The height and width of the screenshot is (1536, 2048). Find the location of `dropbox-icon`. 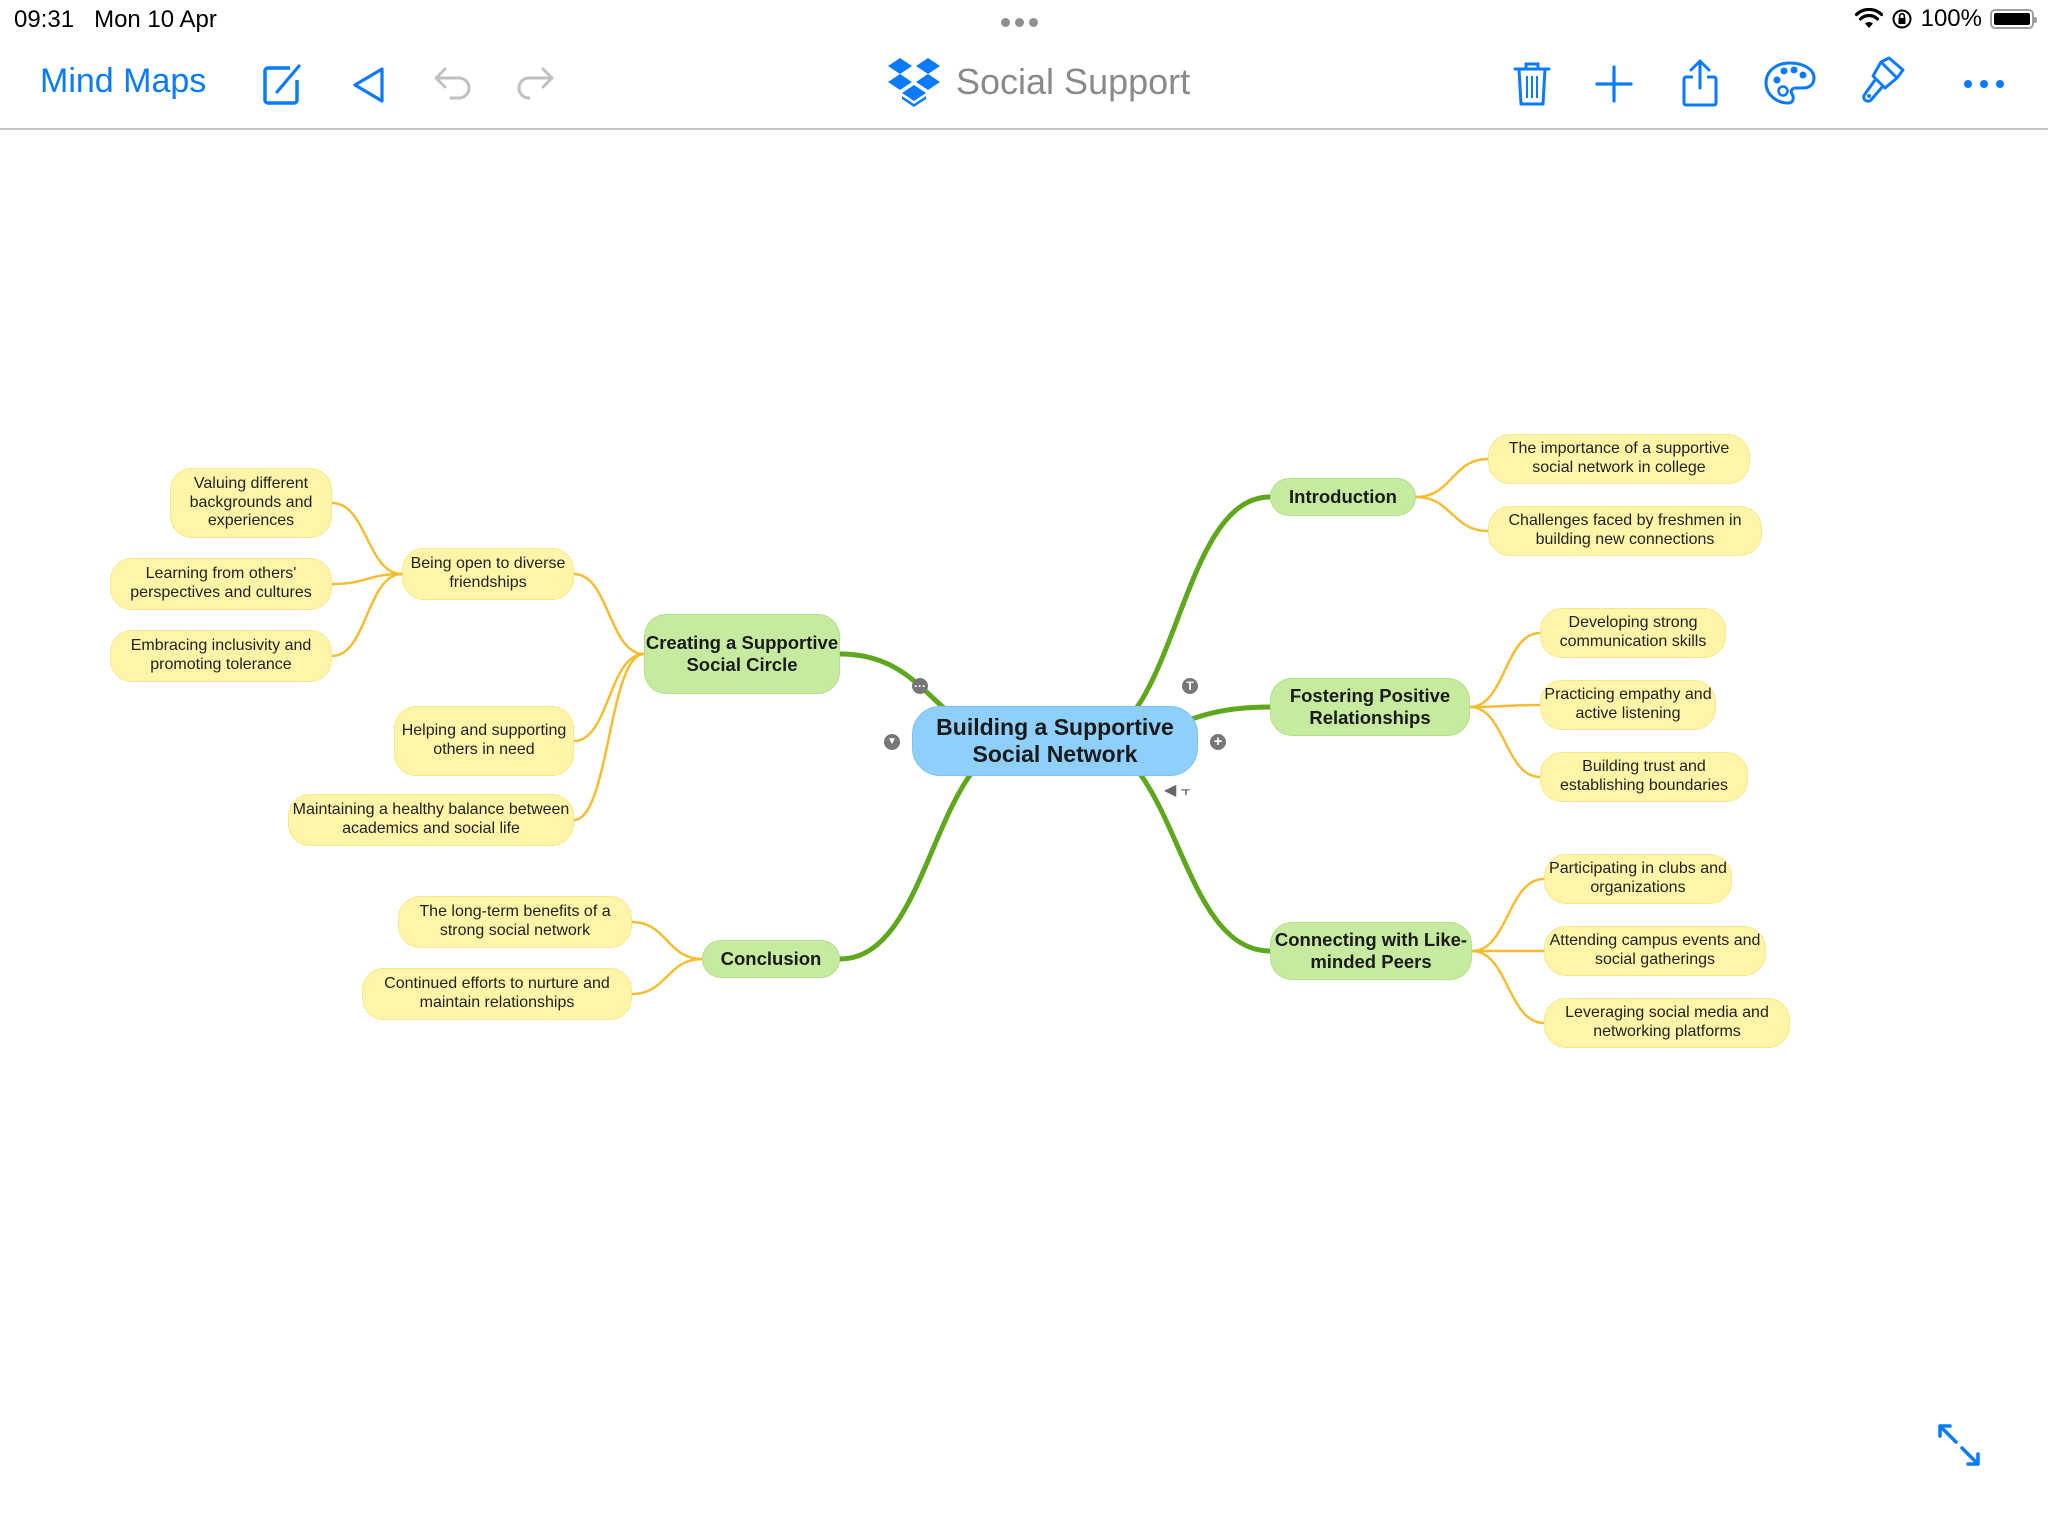

dropbox-icon is located at coordinates (914, 82).